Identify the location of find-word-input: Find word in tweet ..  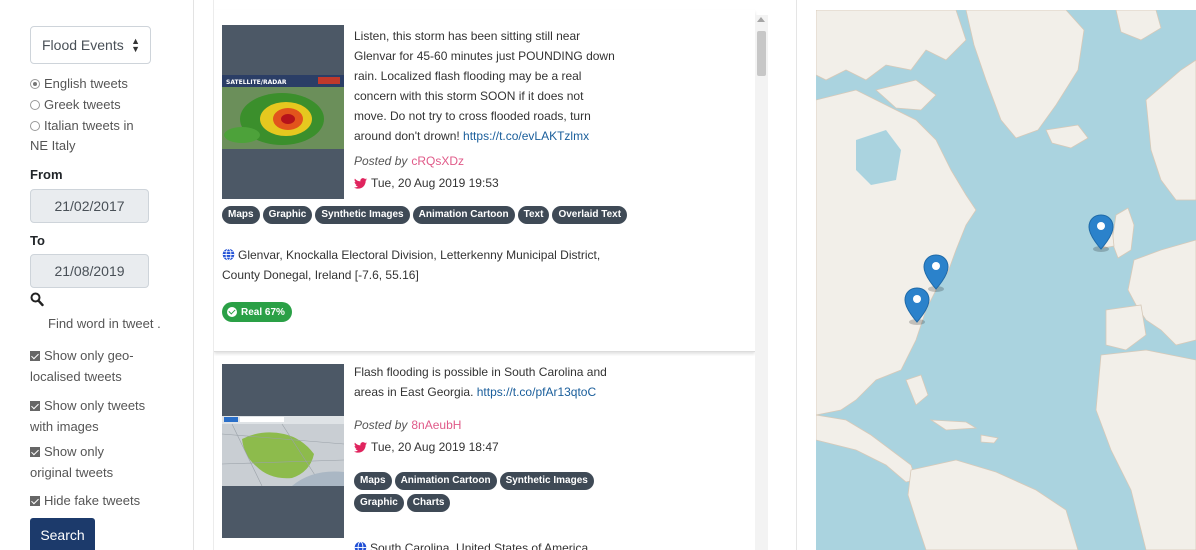
(104, 323).